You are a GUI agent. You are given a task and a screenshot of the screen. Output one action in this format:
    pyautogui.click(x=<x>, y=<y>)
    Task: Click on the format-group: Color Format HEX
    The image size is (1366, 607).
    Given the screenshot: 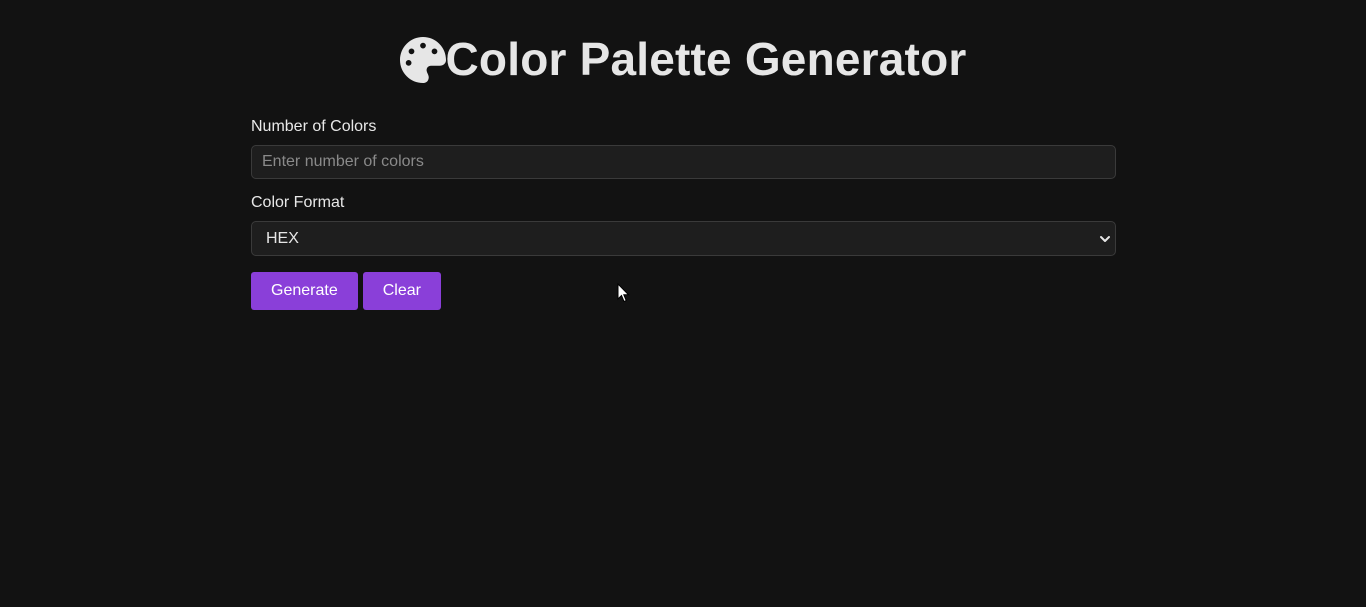 What is the action you would take?
    pyautogui.click(x=683, y=224)
    